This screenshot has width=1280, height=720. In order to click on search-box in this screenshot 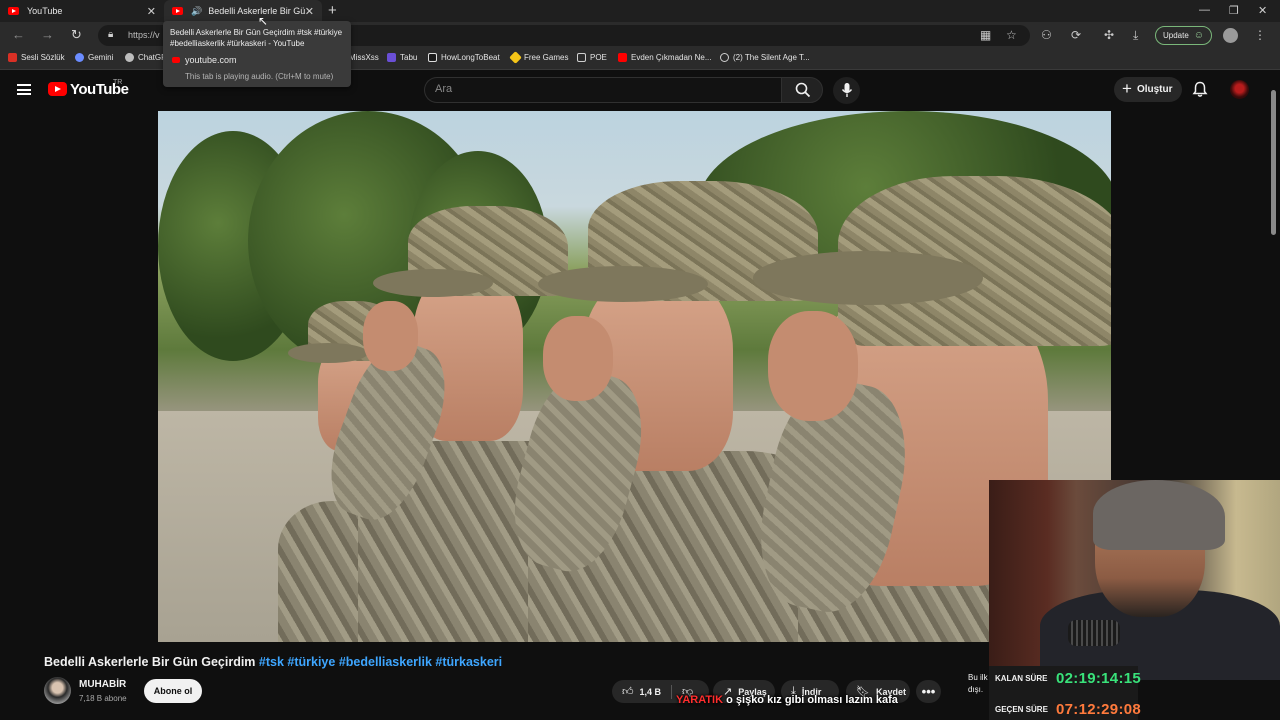, I will do `click(603, 90)`.